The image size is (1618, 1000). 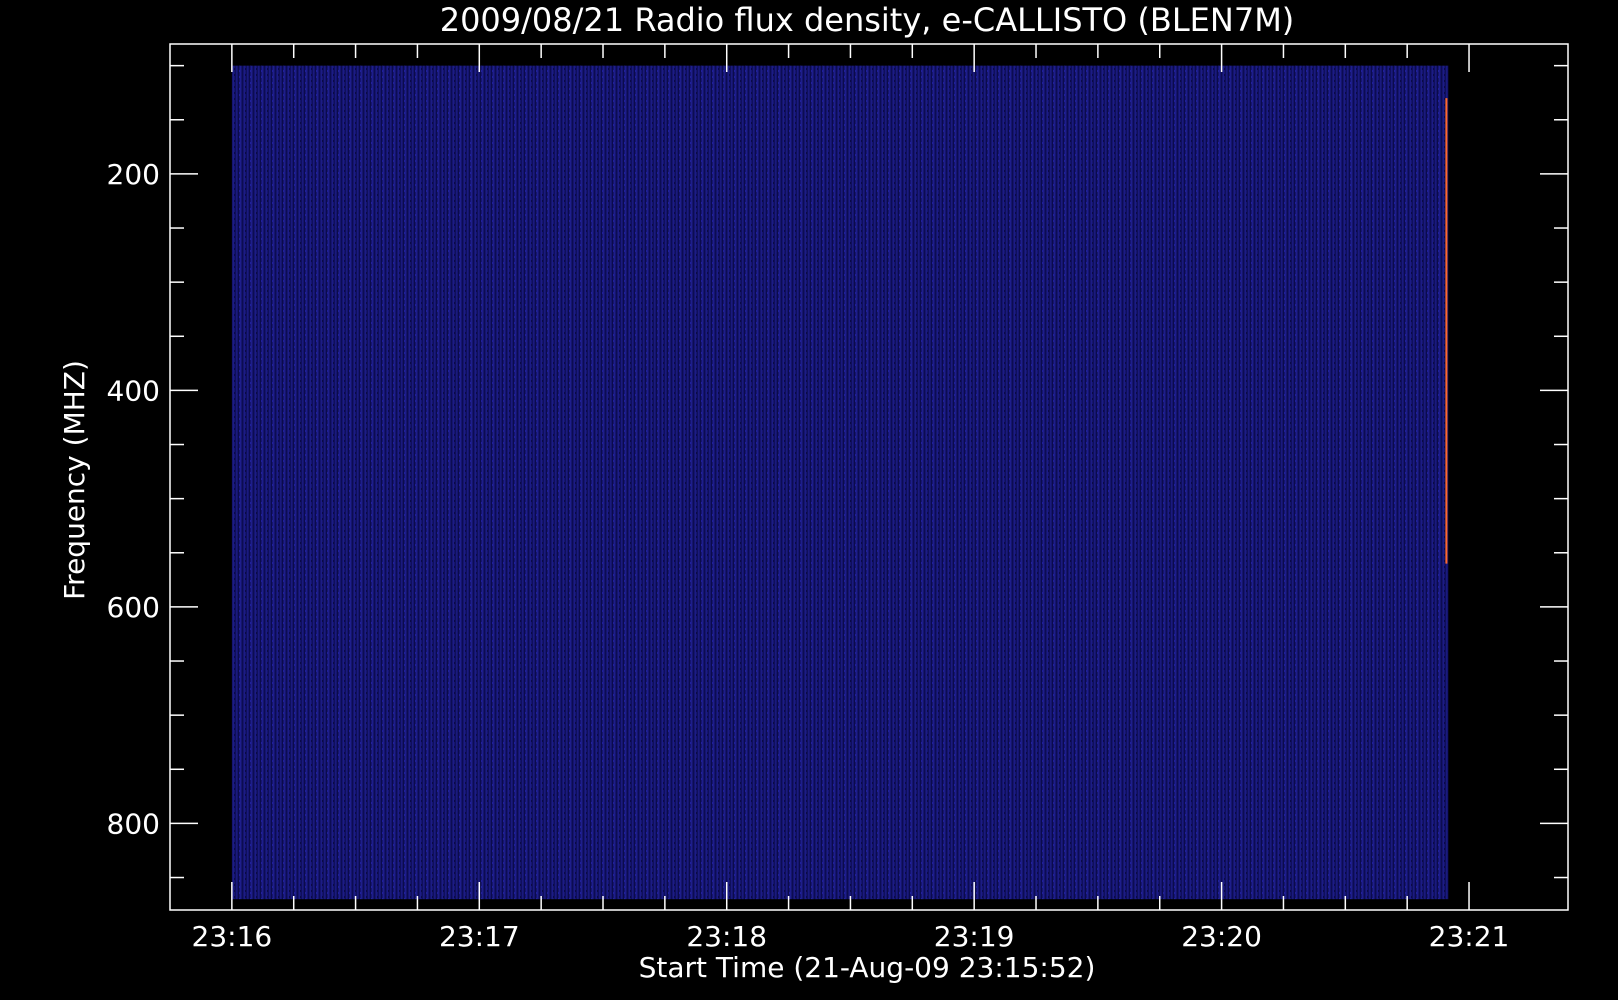 I want to click on y-tick-label: 400, so click(x=133, y=390).